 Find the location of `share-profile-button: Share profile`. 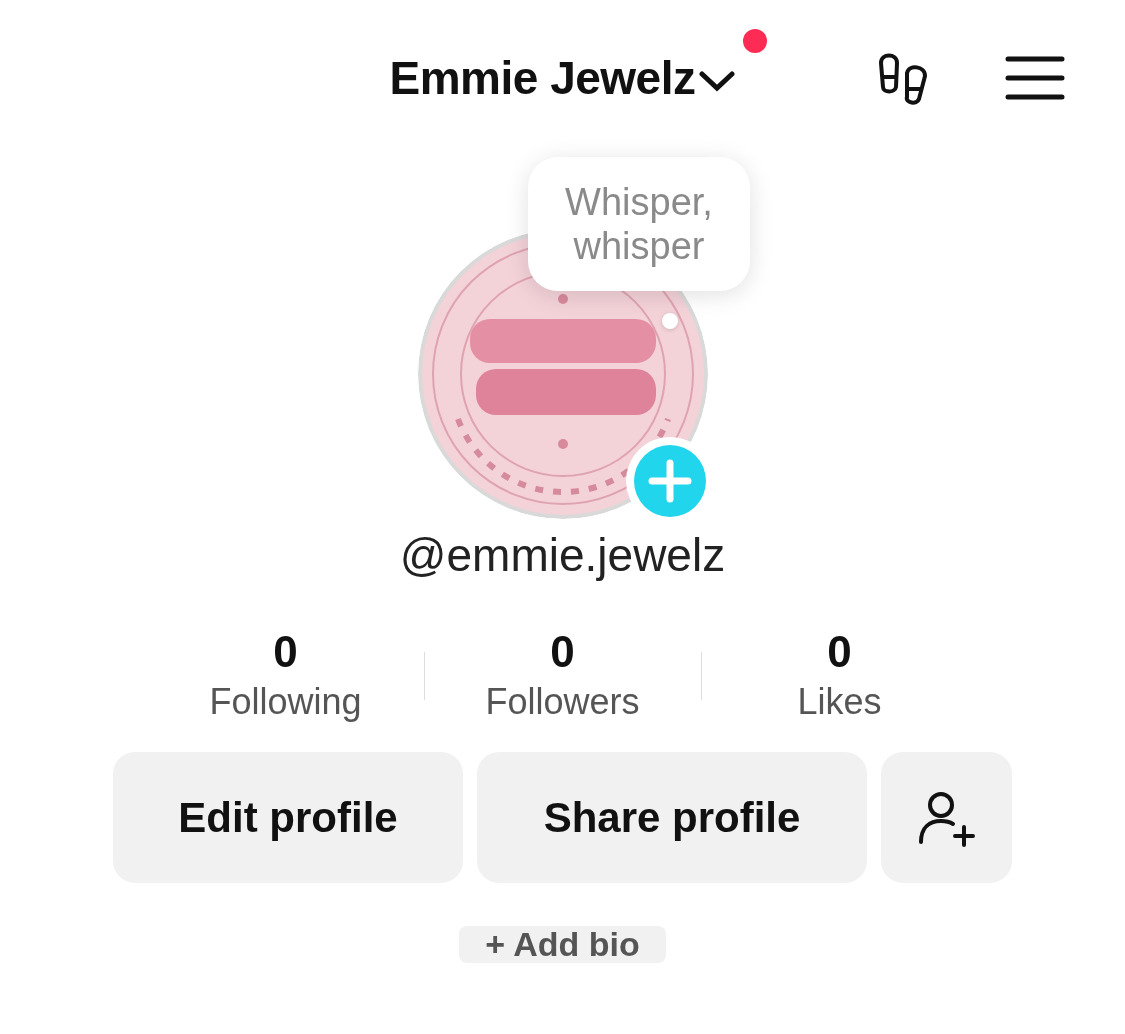

share-profile-button: Share profile is located at coordinates (672, 817).